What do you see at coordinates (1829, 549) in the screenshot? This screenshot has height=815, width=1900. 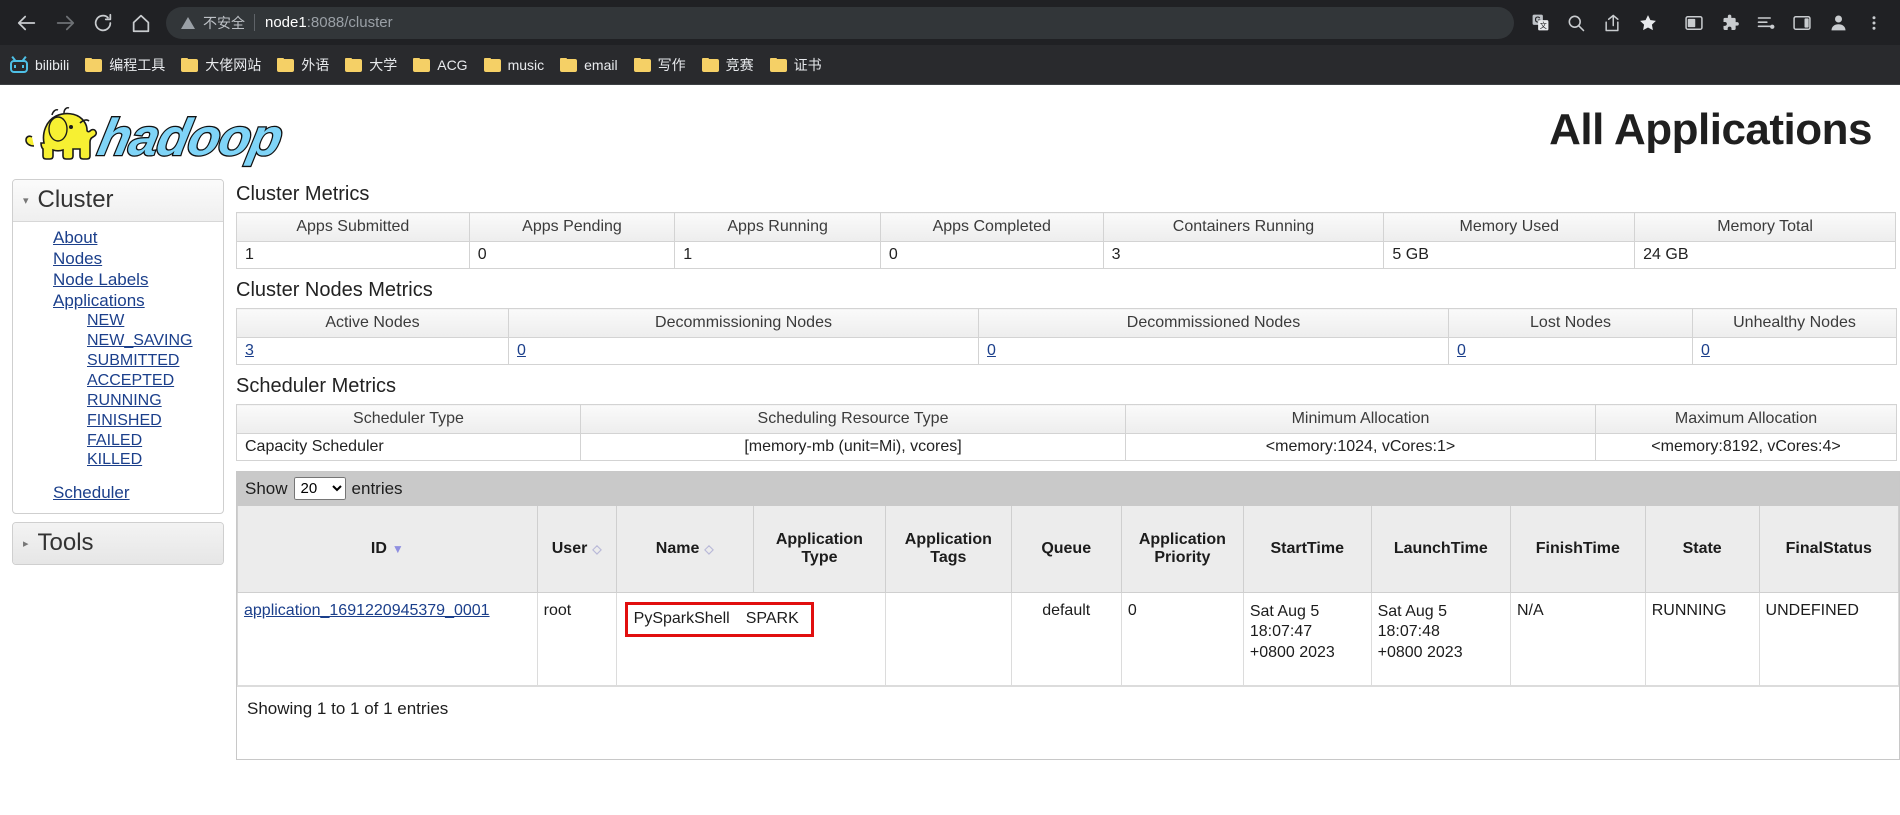 I see `col-finalstatus: FinalStatus` at bounding box center [1829, 549].